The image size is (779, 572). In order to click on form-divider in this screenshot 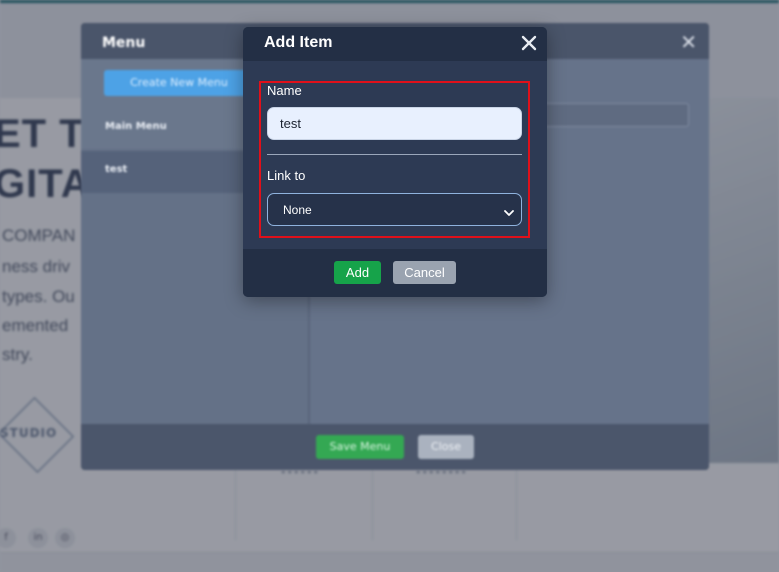, I will do `click(394, 154)`.